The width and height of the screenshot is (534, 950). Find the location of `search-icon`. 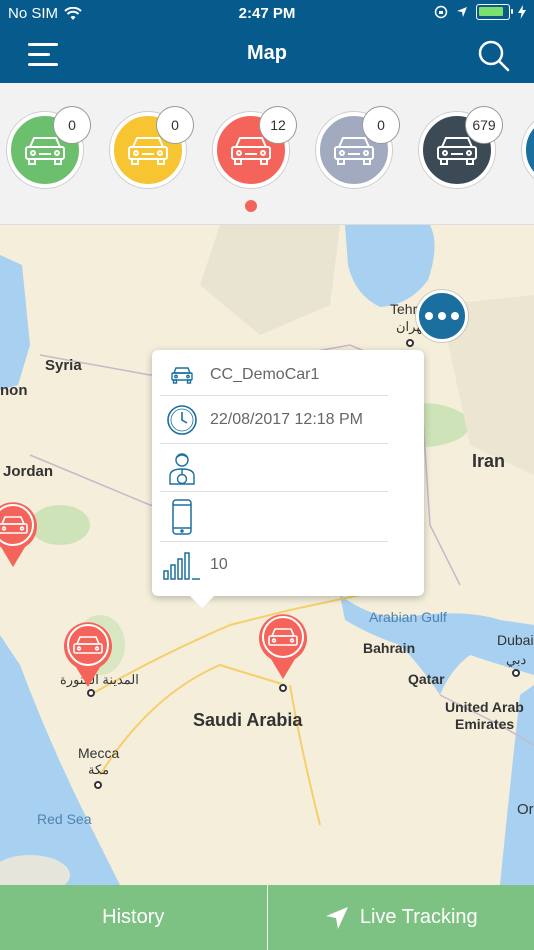

search-icon is located at coordinates (494, 56).